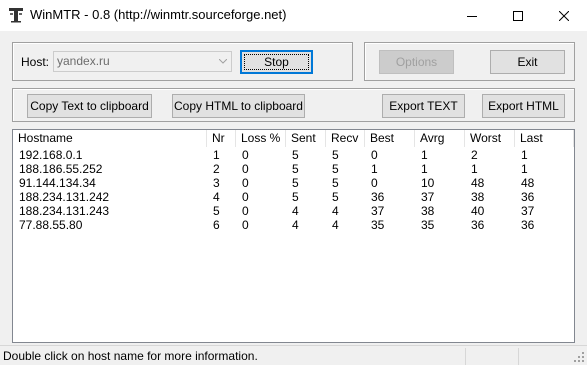  I want to click on cell-worst: 38, so click(478, 197).